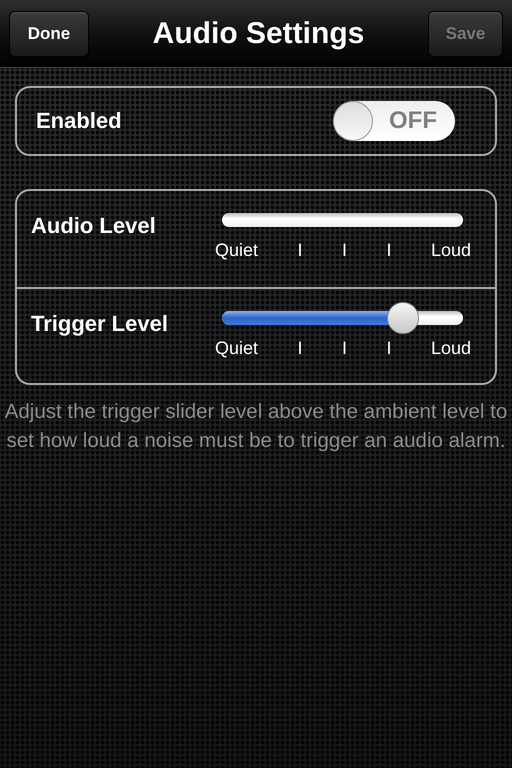 Image resolution: width=512 pixels, height=768 pixels. I want to click on setting-label: Enabled, so click(79, 121).